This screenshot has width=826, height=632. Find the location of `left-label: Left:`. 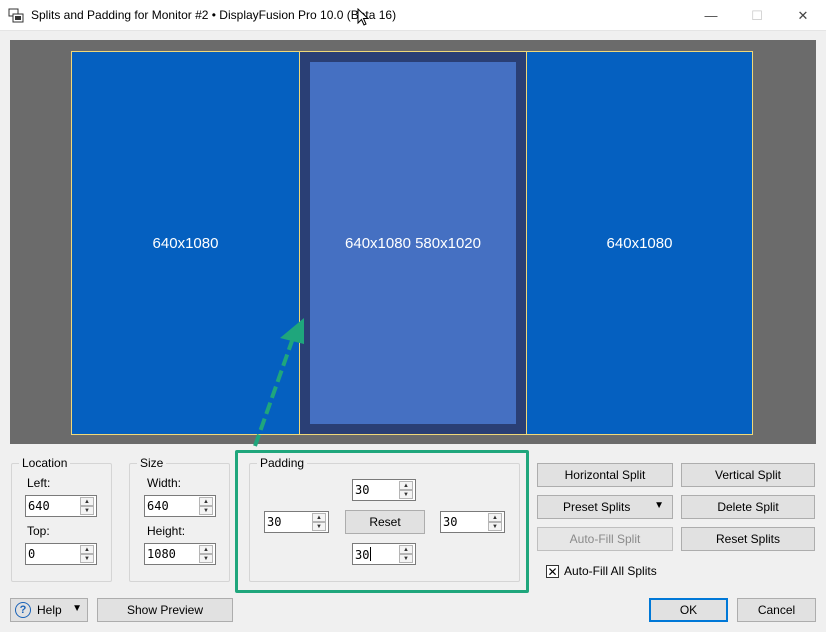

left-label: Left: is located at coordinates (39, 483).